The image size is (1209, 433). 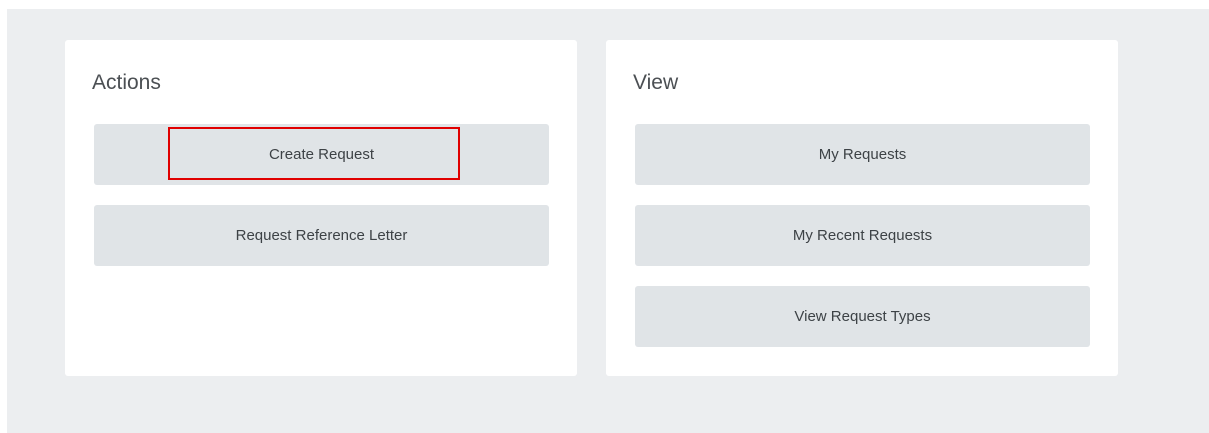 What do you see at coordinates (862, 235) in the screenshot?
I see `my-recent-requests-button: My Recent Requests` at bounding box center [862, 235].